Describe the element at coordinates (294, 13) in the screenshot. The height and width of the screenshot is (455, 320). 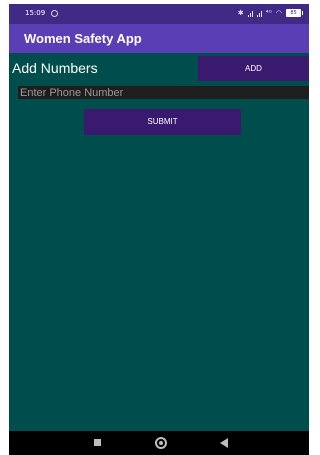
I see `battery-icon: 85` at that location.